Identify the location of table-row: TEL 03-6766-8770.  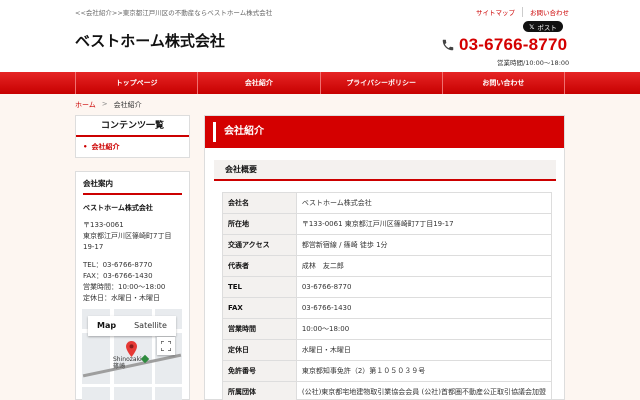
(387, 287).